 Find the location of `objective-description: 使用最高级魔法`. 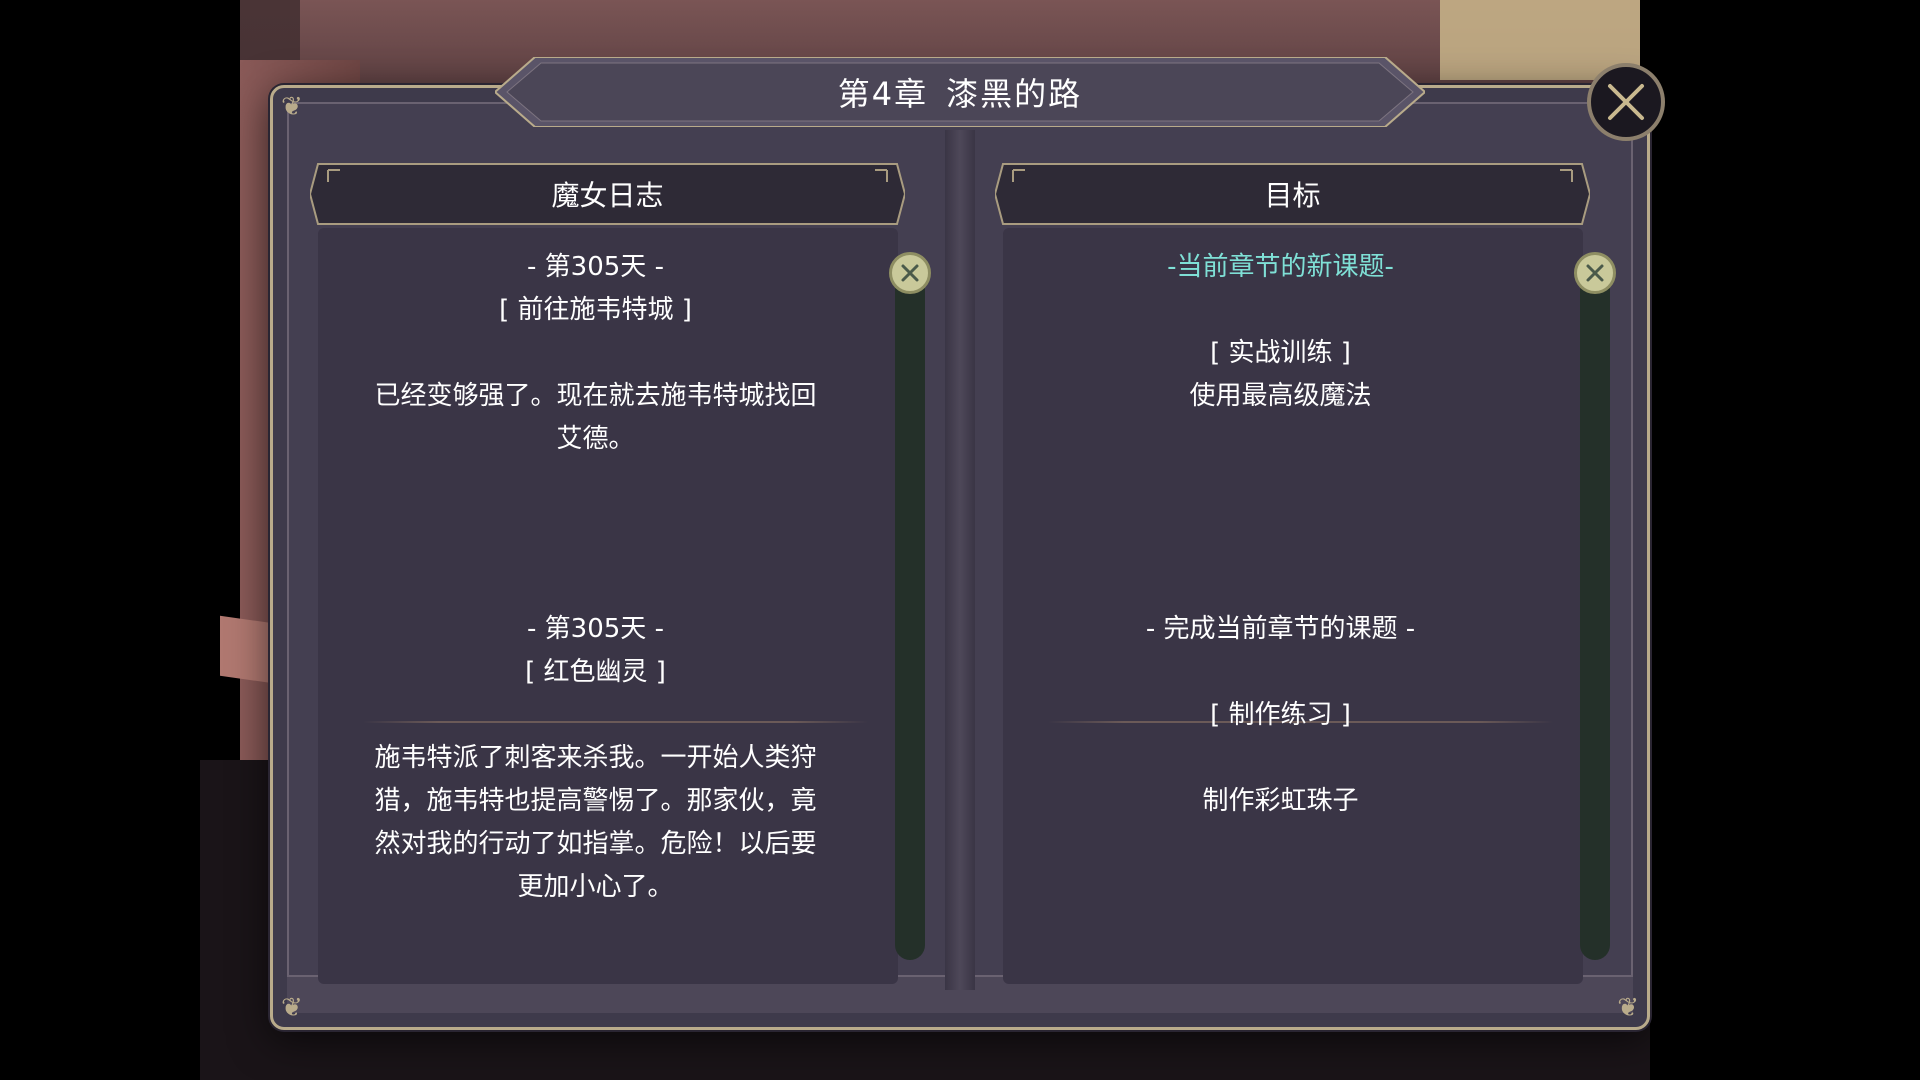

objective-description: 使用最高级魔法 is located at coordinates (1280, 396).